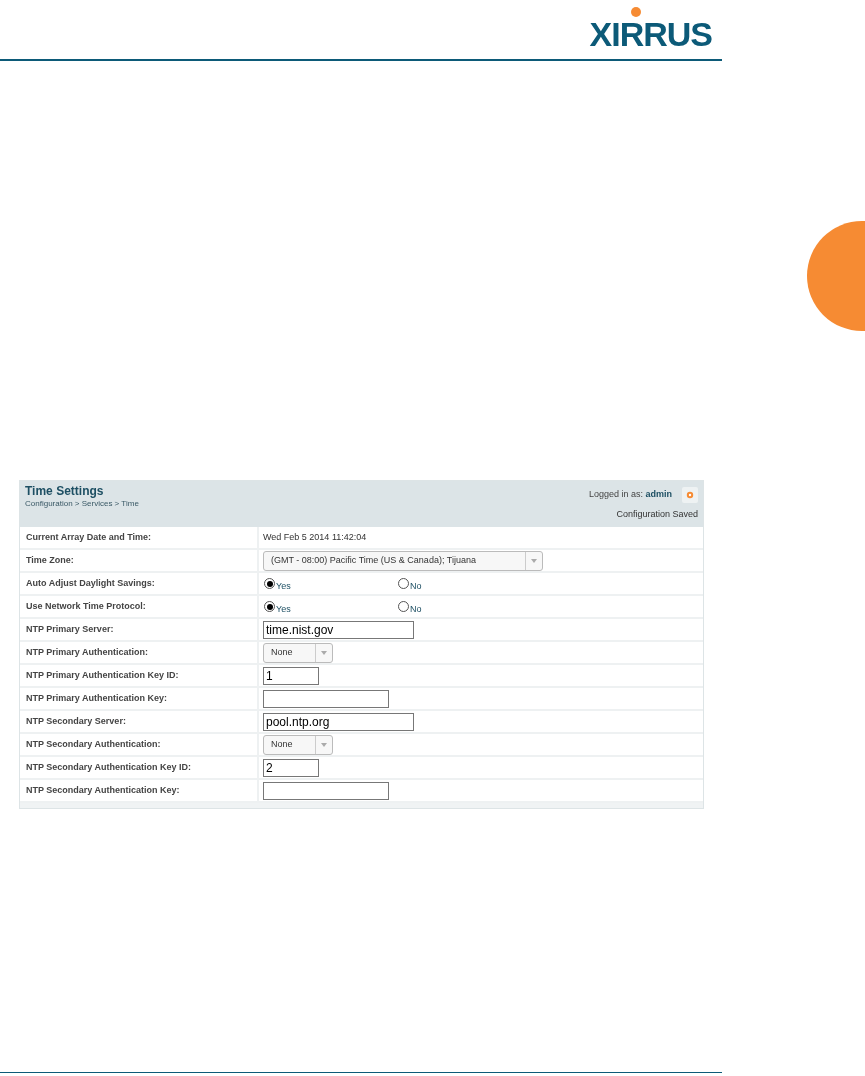 The height and width of the screenshot is (1076, 865). I want to click on field-label: Use Network Time Protocol:, so click(86, 606).